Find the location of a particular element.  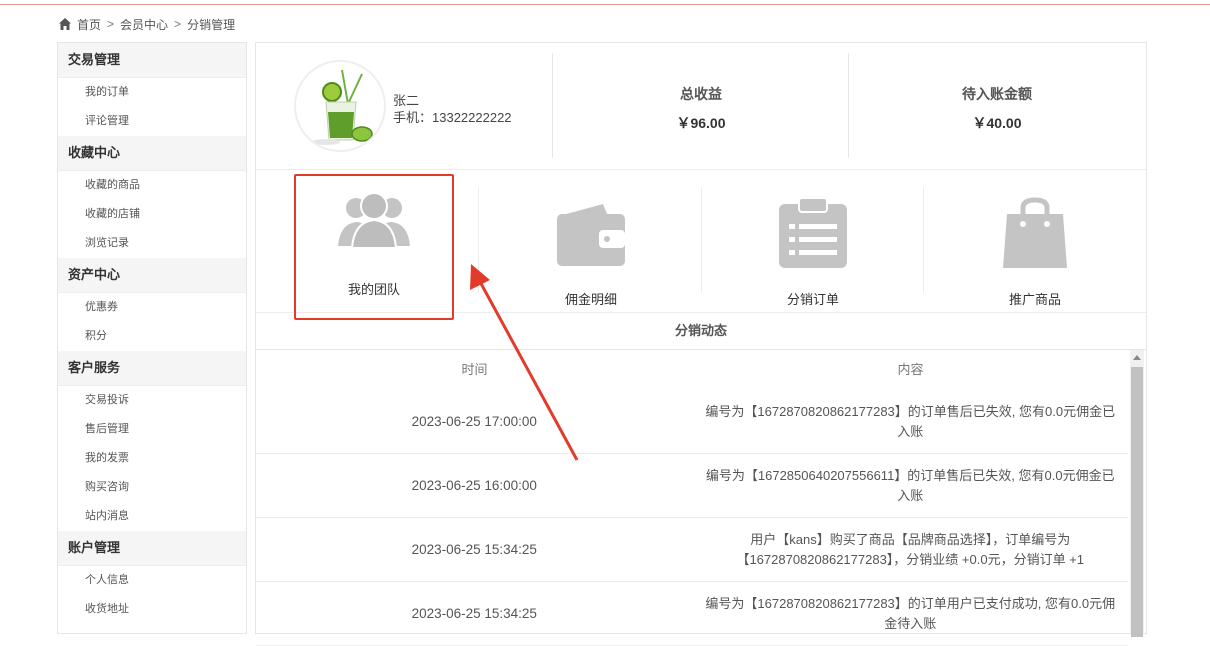

sidebar-item-reviews: 评论管理 is located at coordinates (152, 121).